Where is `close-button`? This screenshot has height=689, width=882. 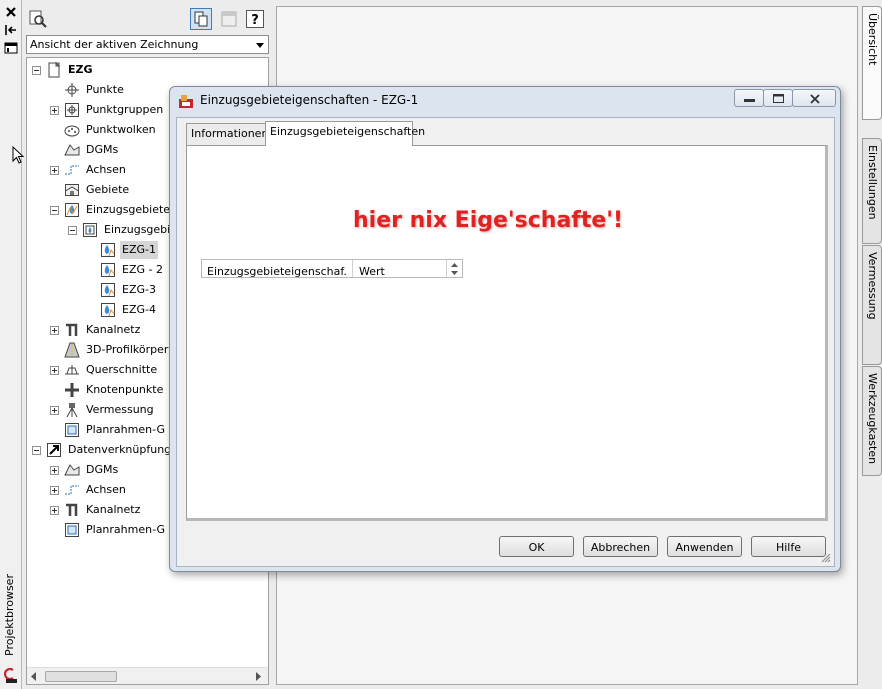
close-button is located at coordinates (814, 98).